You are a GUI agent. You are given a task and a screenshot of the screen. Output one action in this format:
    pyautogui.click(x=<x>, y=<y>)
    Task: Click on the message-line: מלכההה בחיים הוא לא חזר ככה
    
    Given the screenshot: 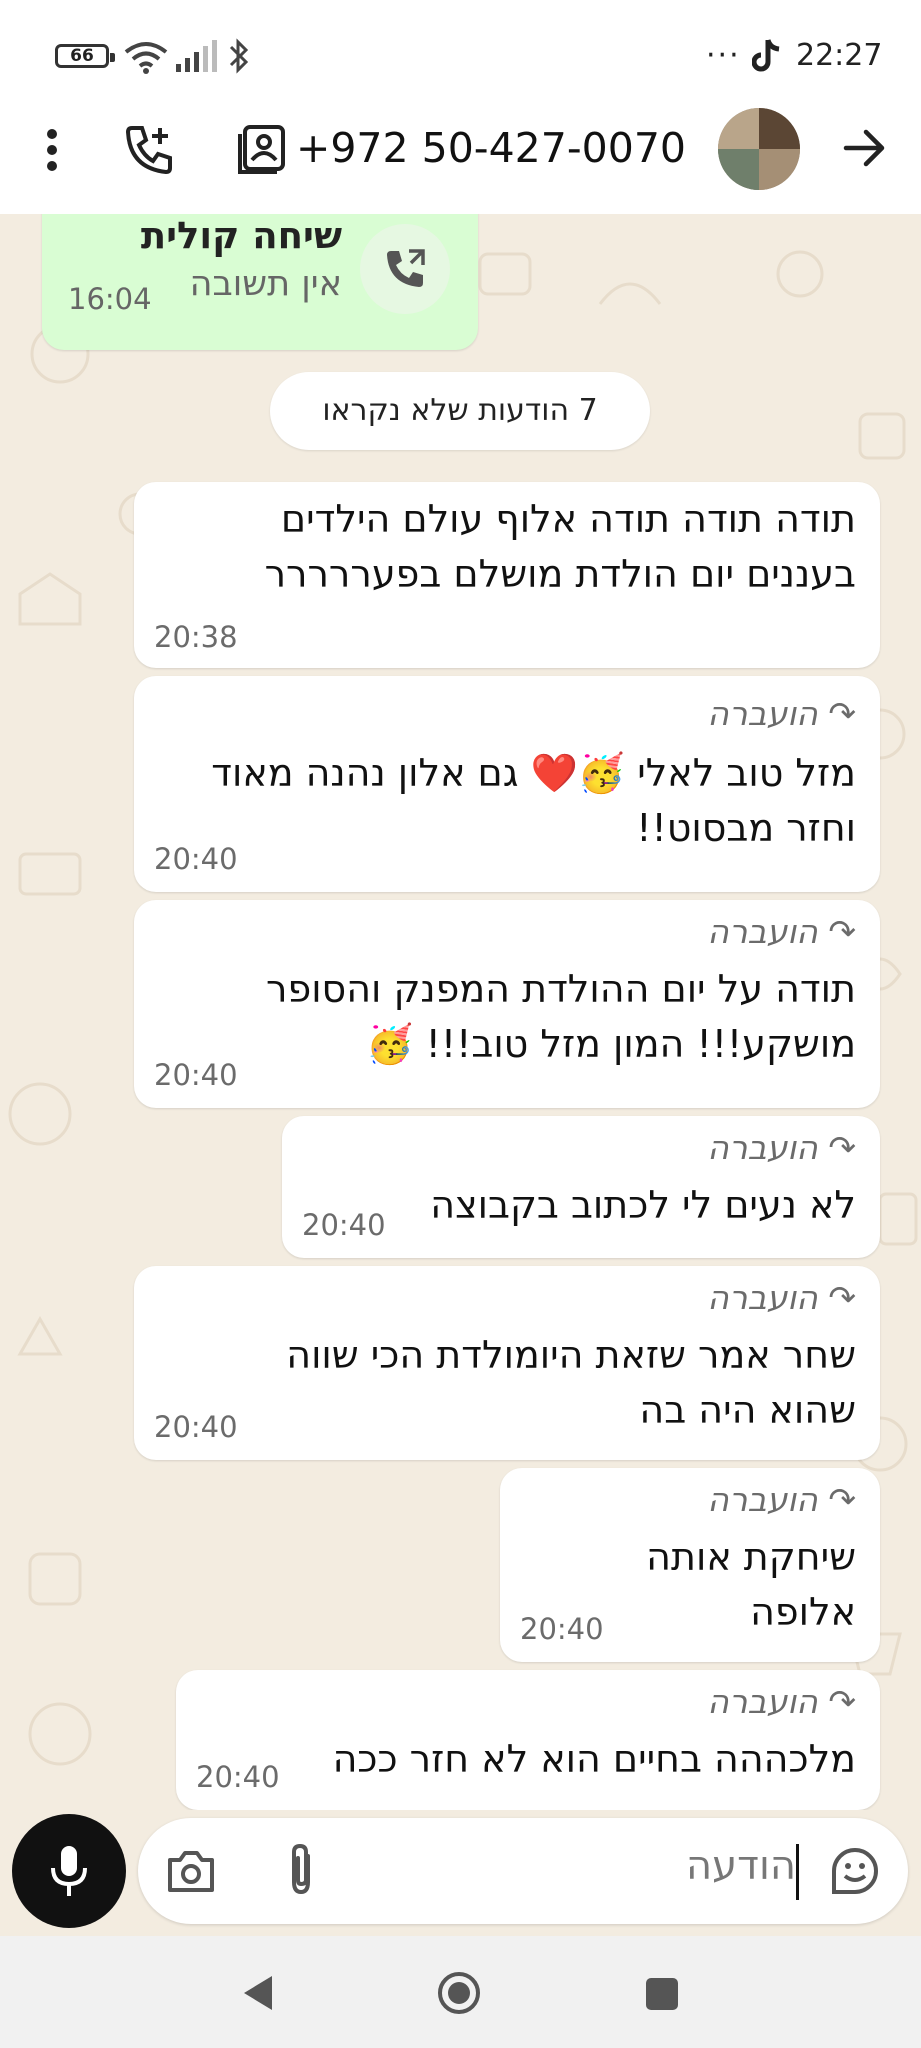 What is the action you would take?
    pyautogui.click(x=594, y=1759)
    